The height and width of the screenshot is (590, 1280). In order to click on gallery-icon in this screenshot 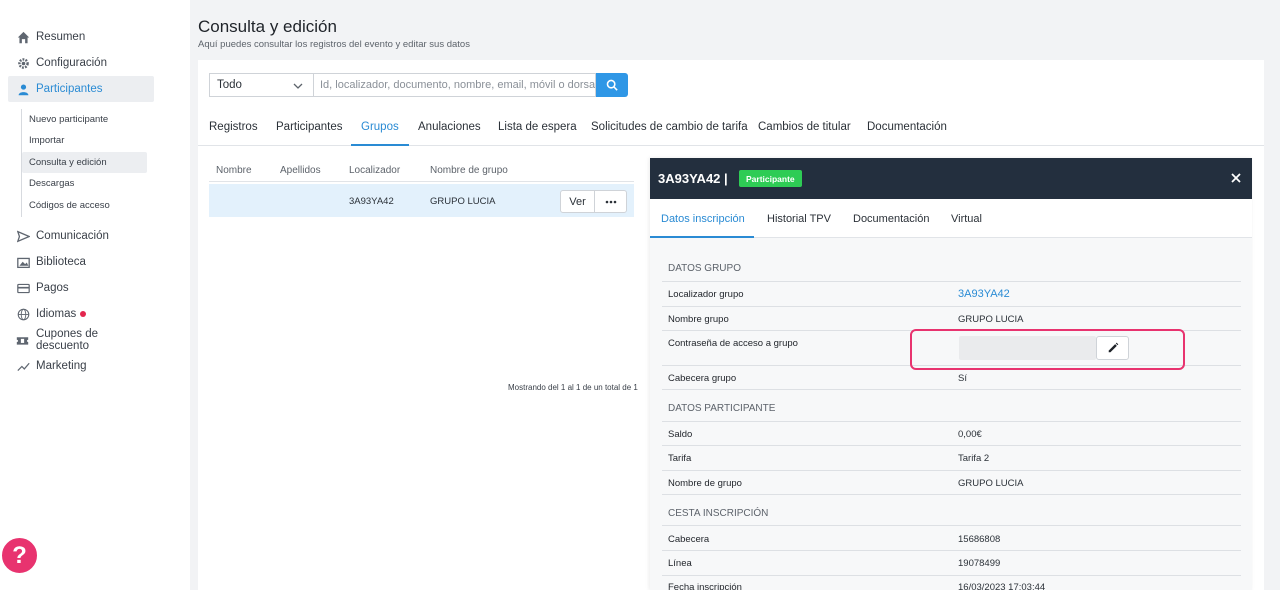, I will do `click(23, 262)`.